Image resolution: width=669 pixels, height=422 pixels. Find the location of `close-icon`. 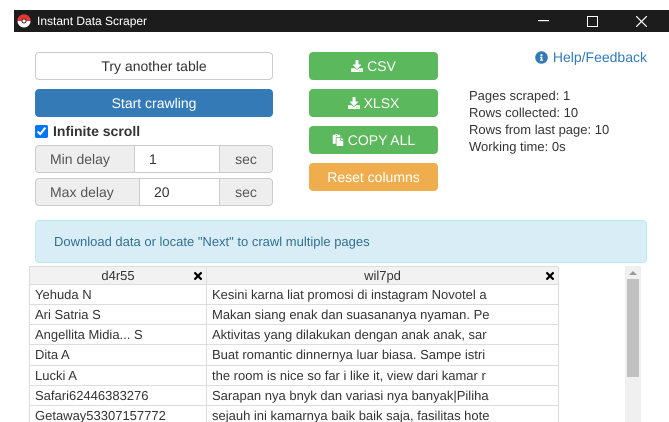

close-icon is located at coordinates (641, 21).